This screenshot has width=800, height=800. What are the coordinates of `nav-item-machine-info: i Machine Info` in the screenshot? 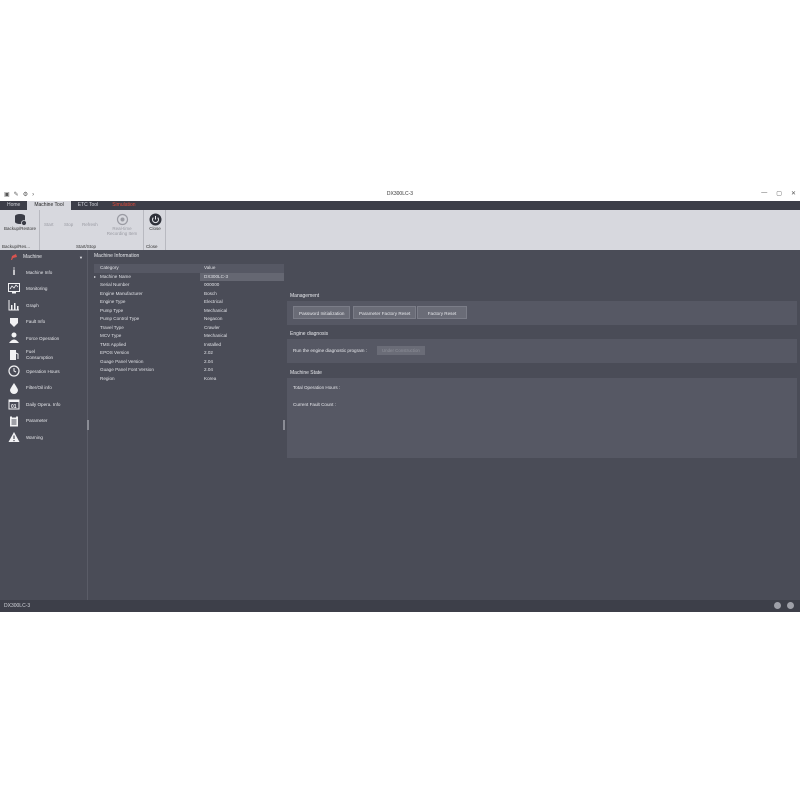 It's located at (43, 272).